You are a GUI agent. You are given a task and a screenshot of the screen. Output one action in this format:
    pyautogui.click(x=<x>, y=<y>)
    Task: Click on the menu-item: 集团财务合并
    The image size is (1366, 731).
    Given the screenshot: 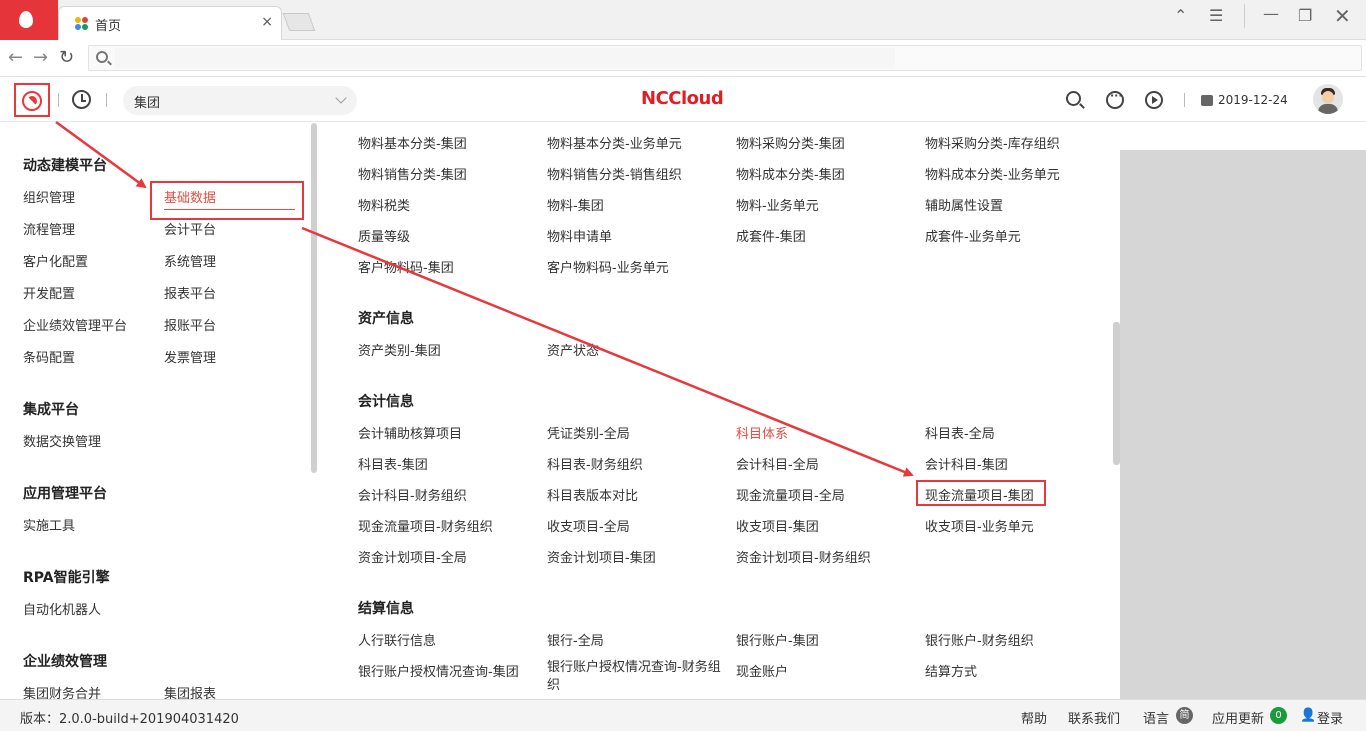 What is the action you would take?
    pyautogui.click(x=62, y=691)
    